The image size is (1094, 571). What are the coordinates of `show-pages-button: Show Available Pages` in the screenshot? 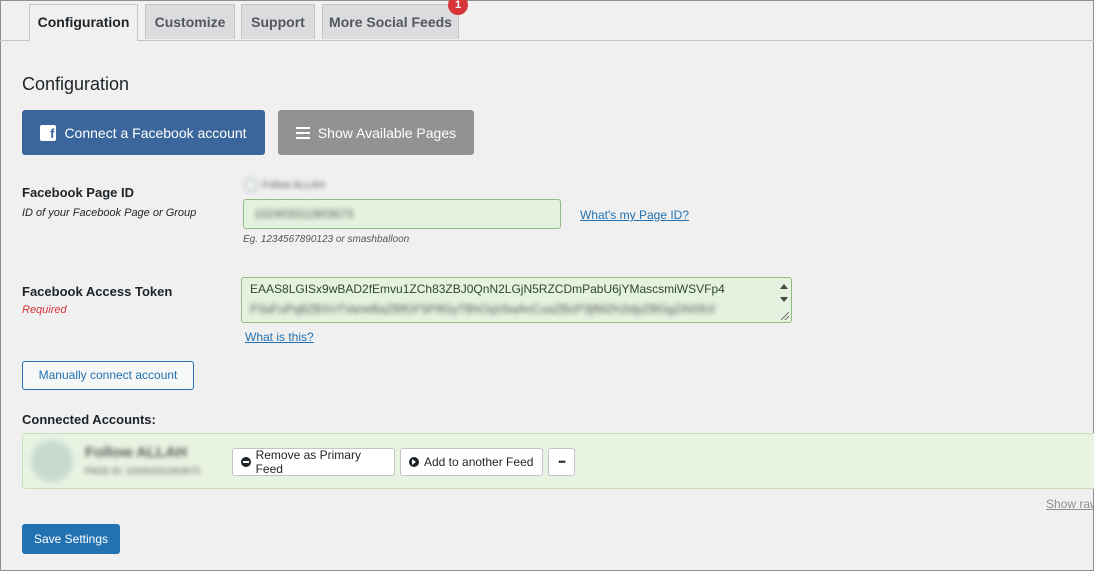 It's located at (376, 132).